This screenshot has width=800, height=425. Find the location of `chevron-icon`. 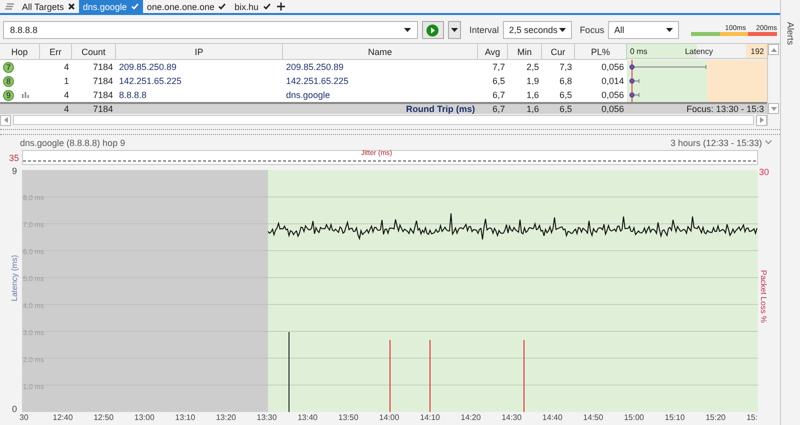

chevron-icon is located at coordinates (768, 143).